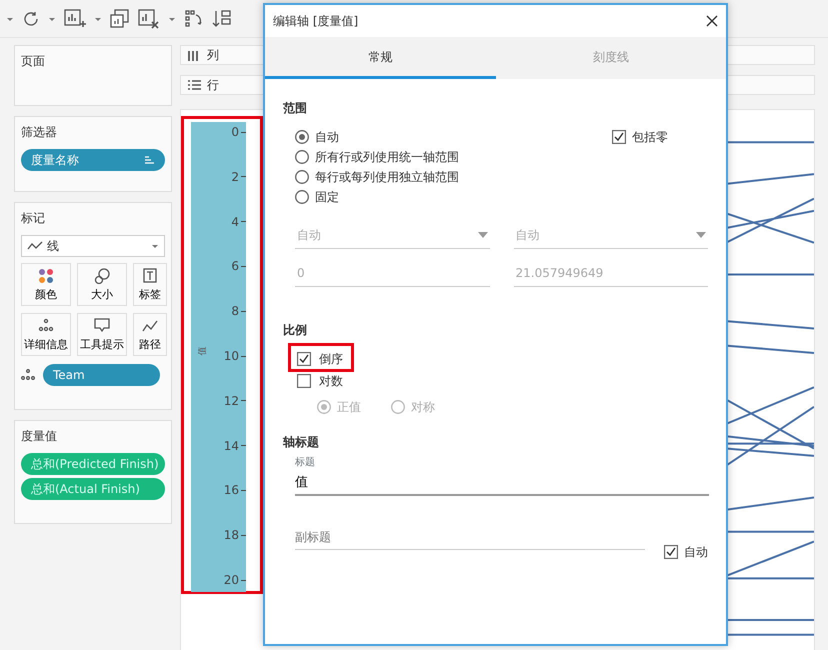  What do you see at coordinates (194, 55) in the screenshot?
I see `columns-icon` at bounding box center [194, 55].